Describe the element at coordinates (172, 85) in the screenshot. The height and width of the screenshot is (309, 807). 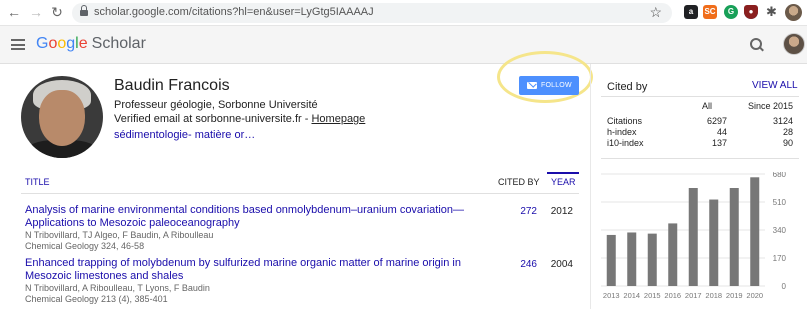
I see `profile-name: Baudin Francois` at that location.